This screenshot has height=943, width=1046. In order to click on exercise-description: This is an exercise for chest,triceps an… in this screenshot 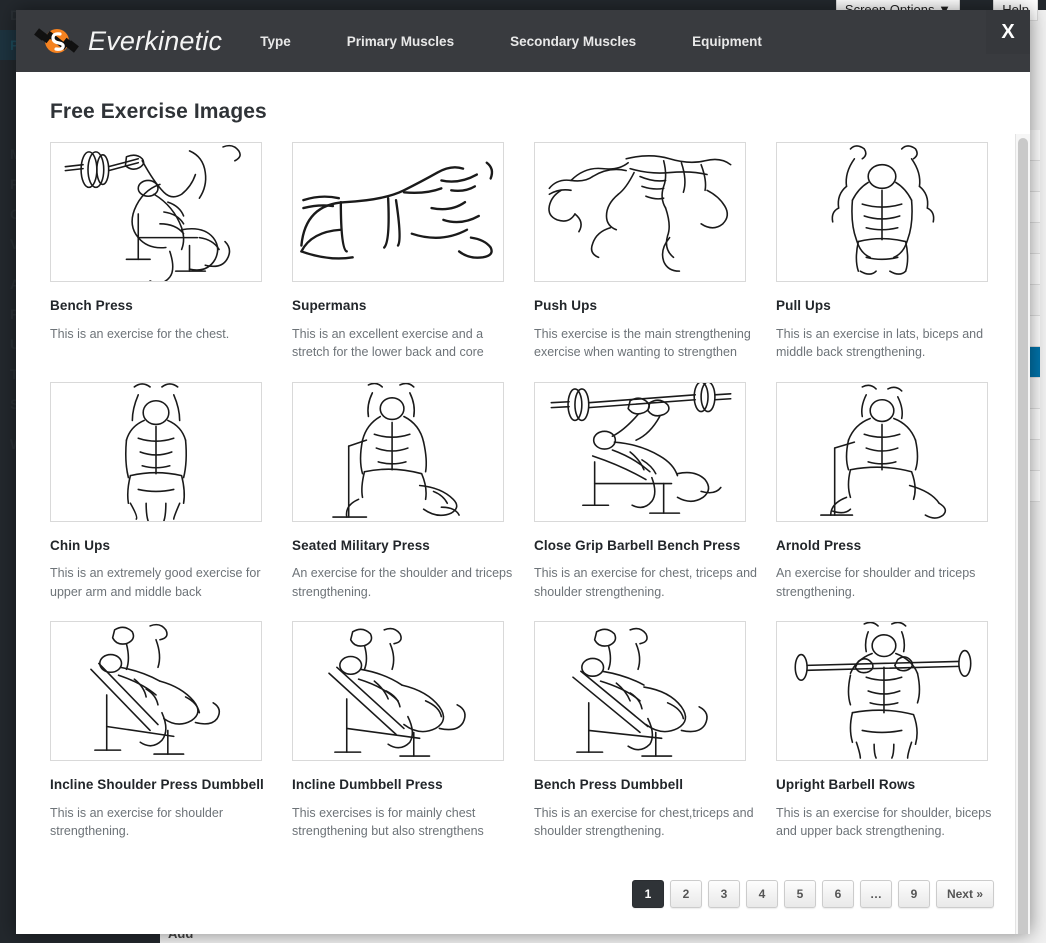, I will do `click(644, 822)`.